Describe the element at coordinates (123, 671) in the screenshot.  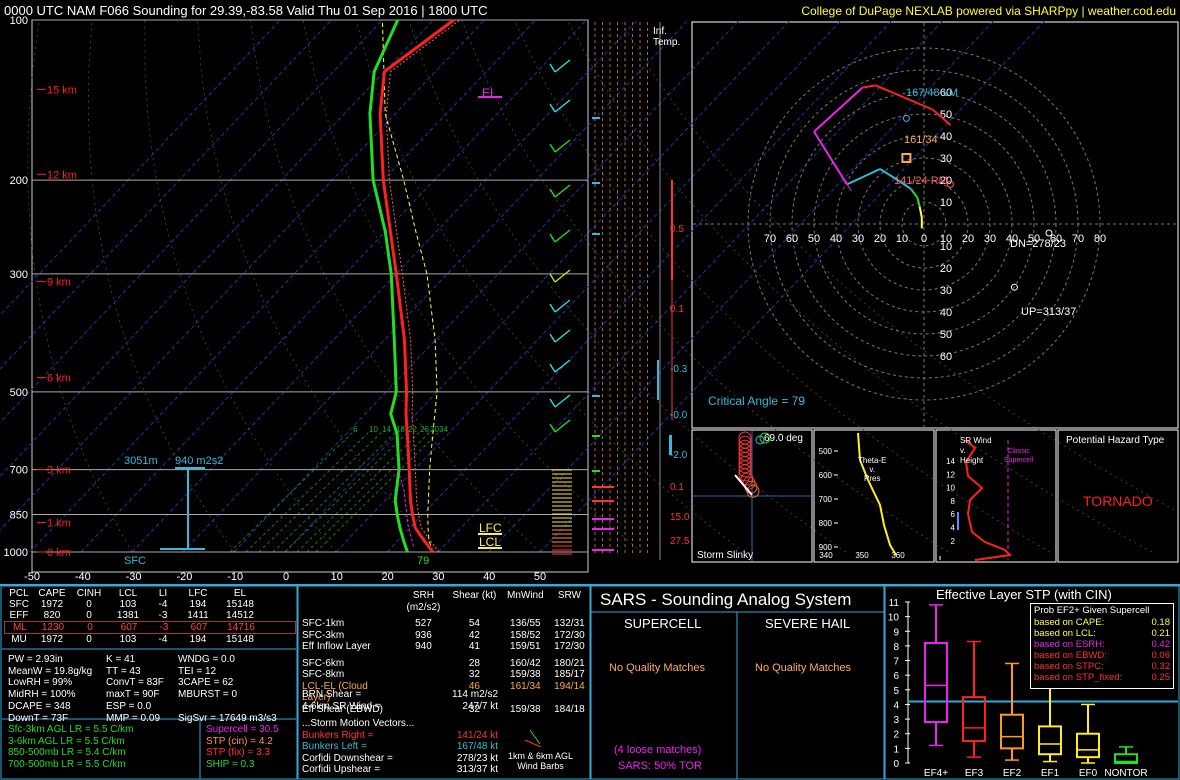
I see `index-value: TT = 43` at that location.